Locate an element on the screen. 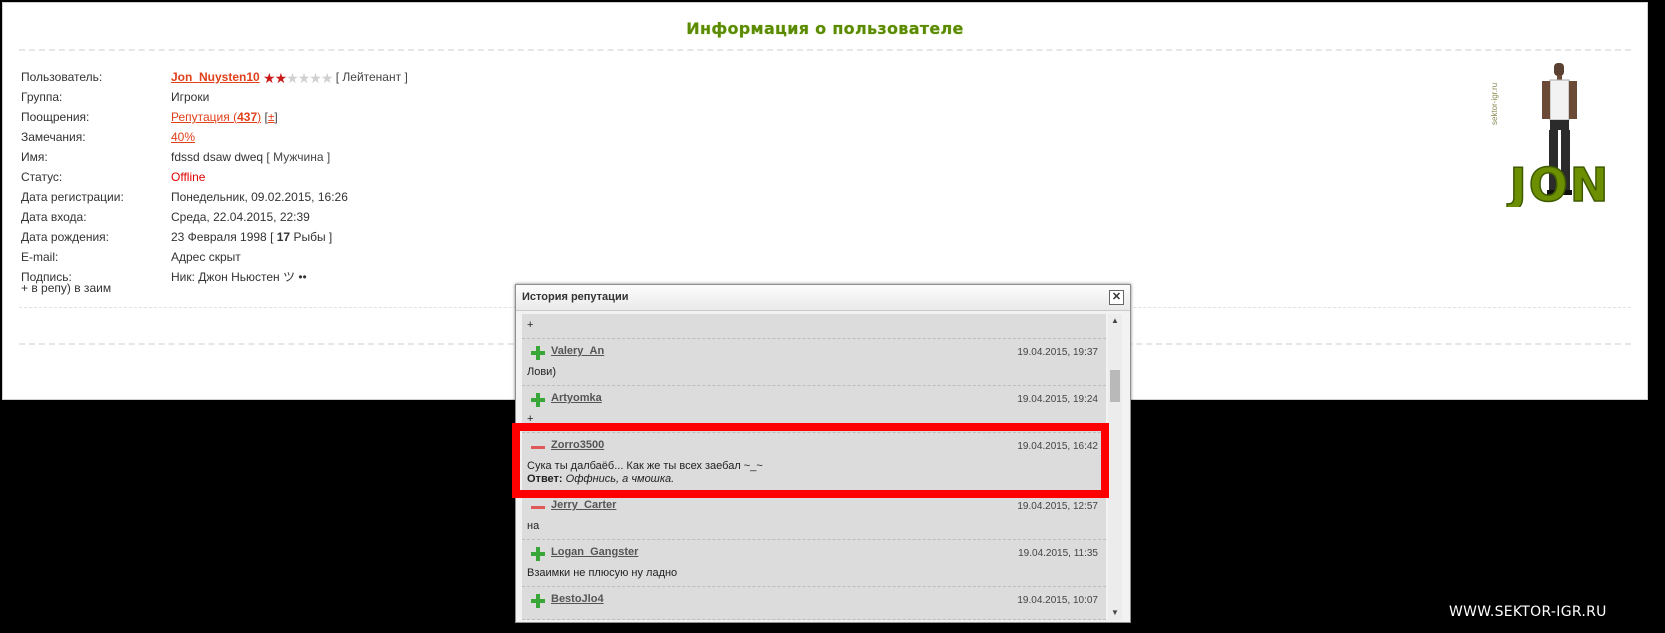 This screenshot has height=633, width=1665. reputation-change-link: ± is located at coordinates (271, 117).